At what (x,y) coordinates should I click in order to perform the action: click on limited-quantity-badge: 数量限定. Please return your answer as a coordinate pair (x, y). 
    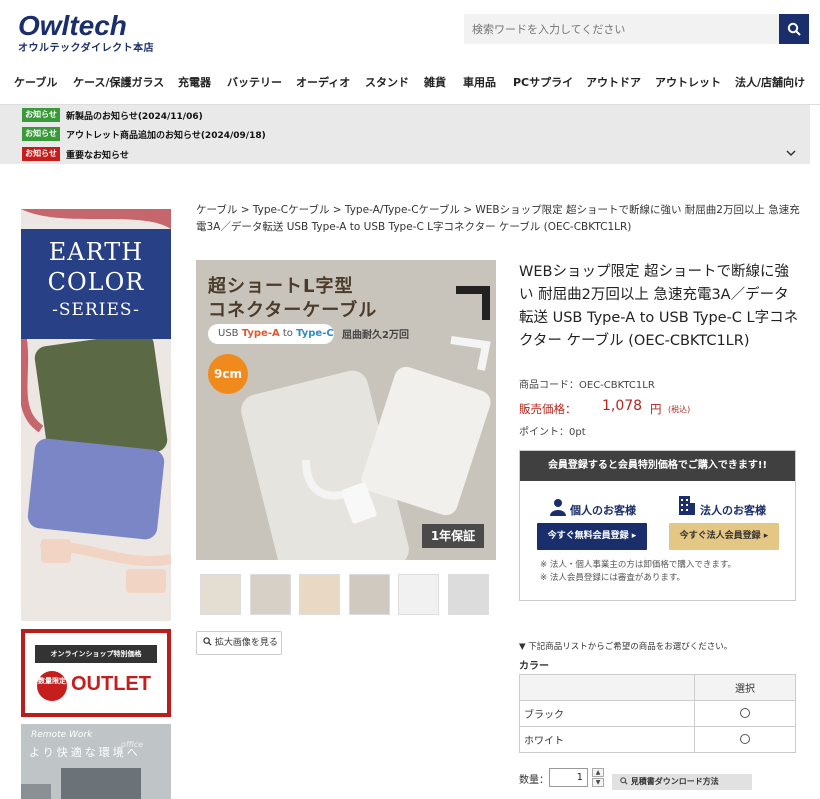
    Looking at the image, I should click on (52, 686).